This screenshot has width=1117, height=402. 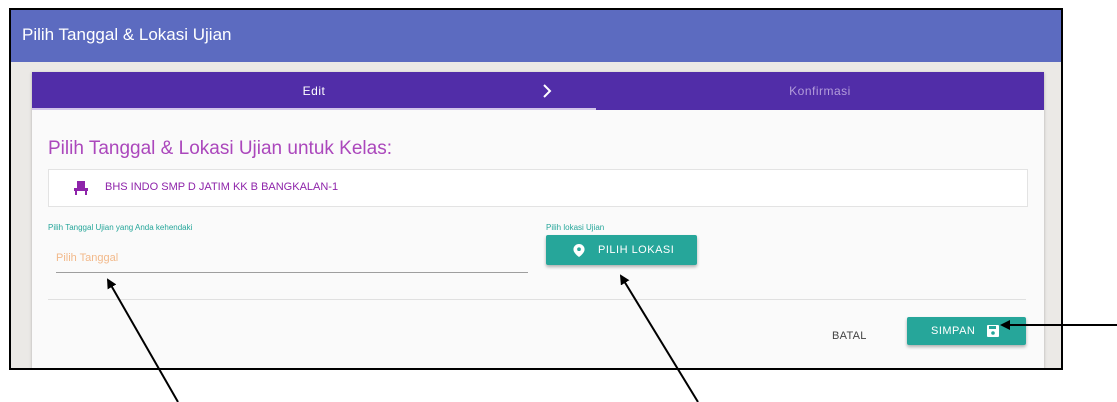 What do you see at coordinates (143, 340) in the screenshot?
I see `arrow-to-date-input` at bounding box center [143, 340].